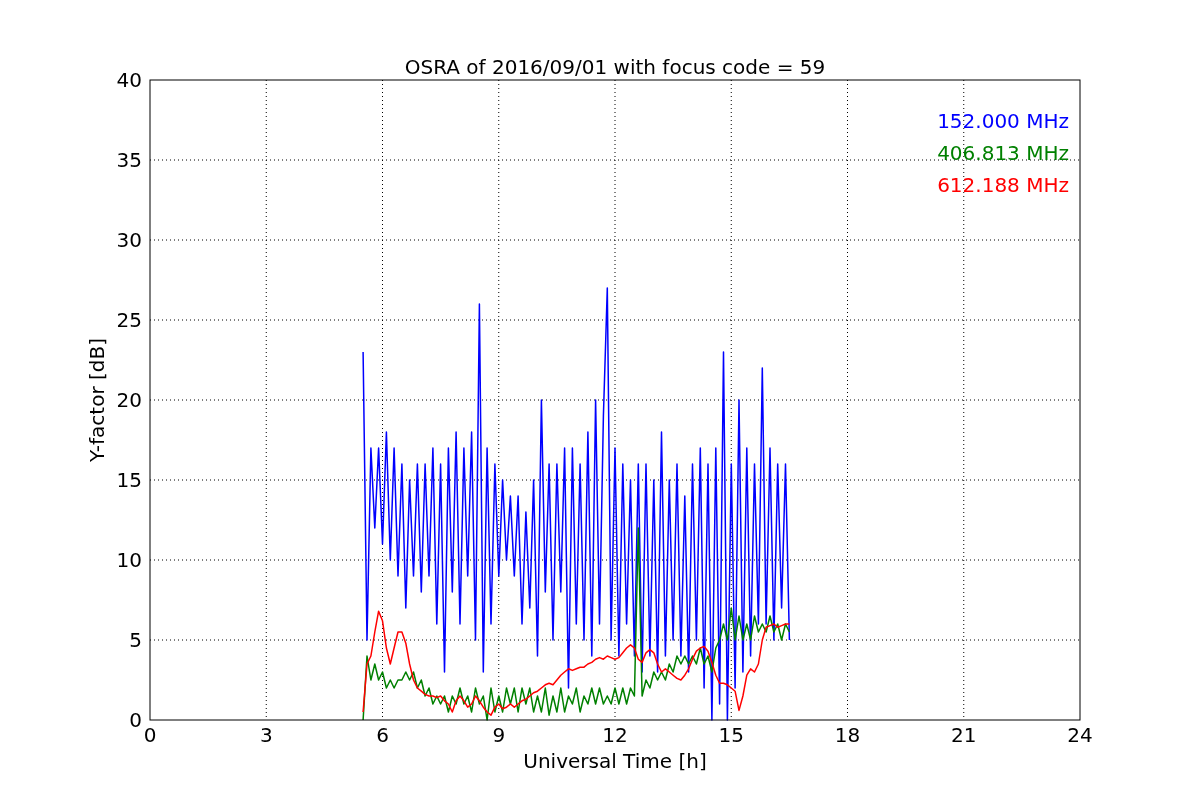 The image size is (1200, 800). Describe the element at coordinates (615, 67) in the screenshot. I see `chart-title: OSRA of 2016/09/01 with focus code = 59` at that location.